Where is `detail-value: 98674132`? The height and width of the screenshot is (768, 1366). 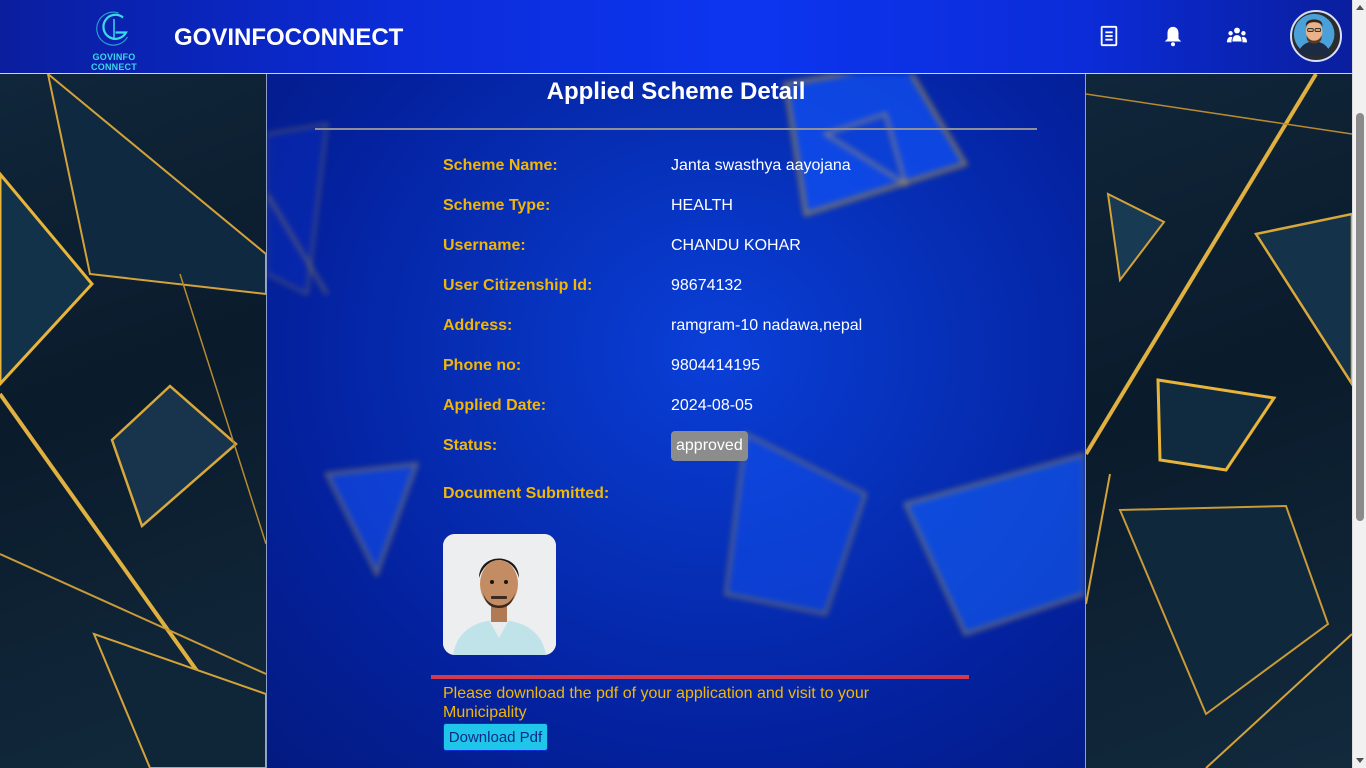 detail-value: 98674132 is located at coordinates (707, 285).